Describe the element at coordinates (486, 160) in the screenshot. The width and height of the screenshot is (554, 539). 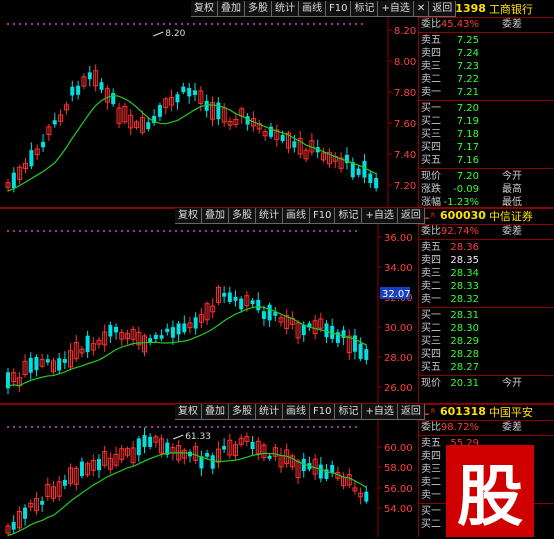
I see `quote-row: 买五 7.16` at that location.